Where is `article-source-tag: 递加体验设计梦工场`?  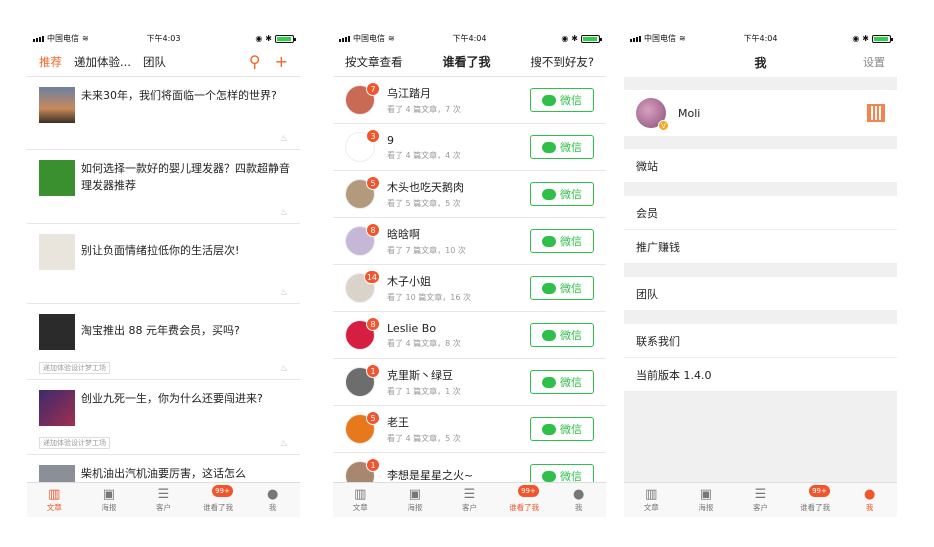
article-source-tag: 递加体验设计梦工场 is located at coordinates (74, 443).